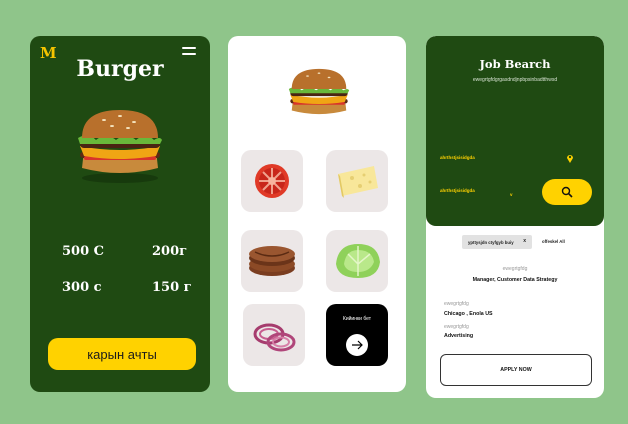 The image size is (628, 424). What do you see at coordinates (82, 287) in the screenshot?
I see `stat-value: 300 c` at bounding box center [82, 287].